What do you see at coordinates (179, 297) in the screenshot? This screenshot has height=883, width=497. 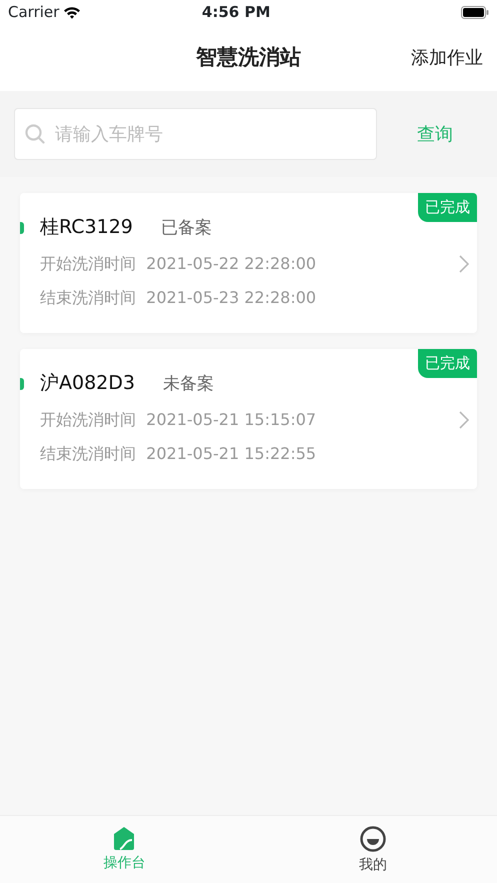 I see `end-time-text: 结束洗消时间 2021-05-23 22:28:00` at bounding box center [179, 297].